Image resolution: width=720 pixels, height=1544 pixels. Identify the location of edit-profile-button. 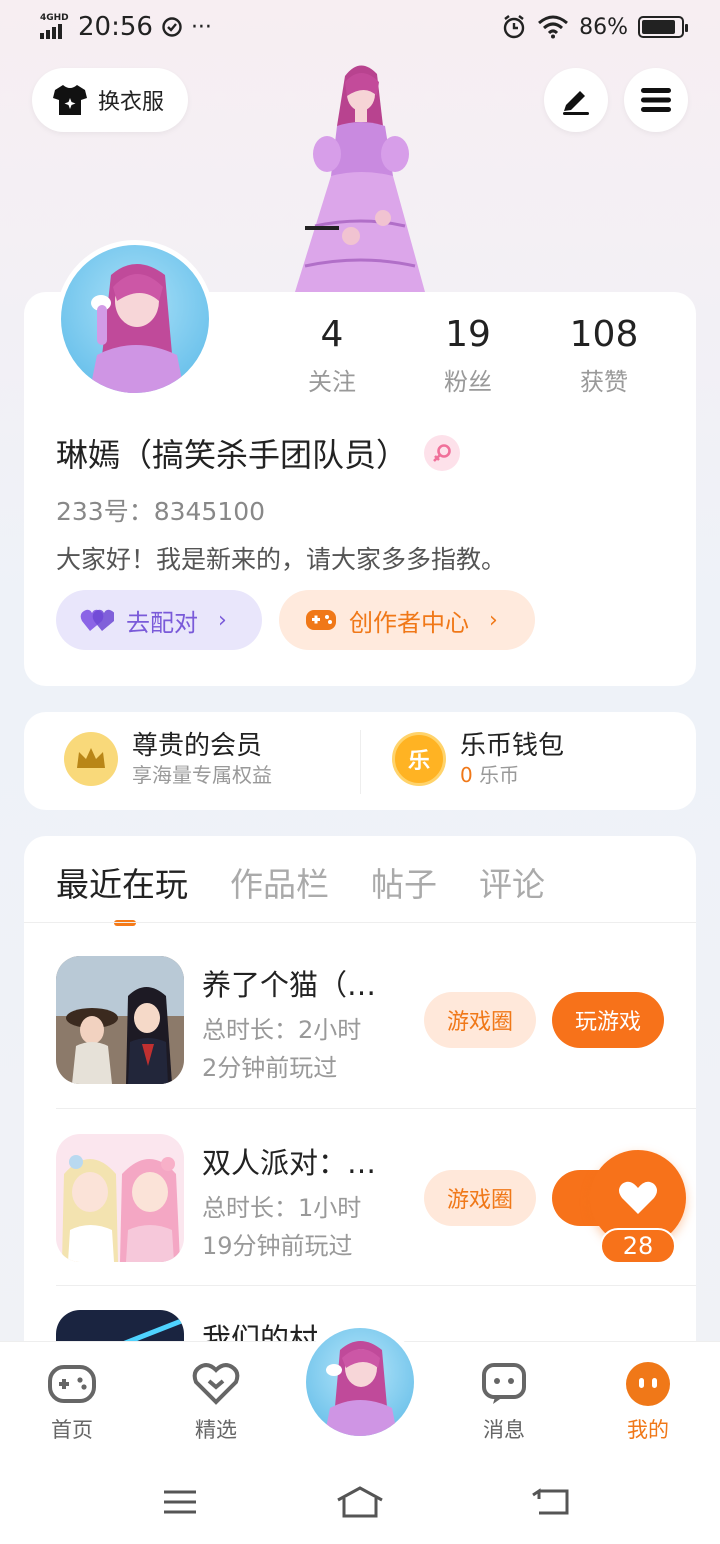
(576, 100).